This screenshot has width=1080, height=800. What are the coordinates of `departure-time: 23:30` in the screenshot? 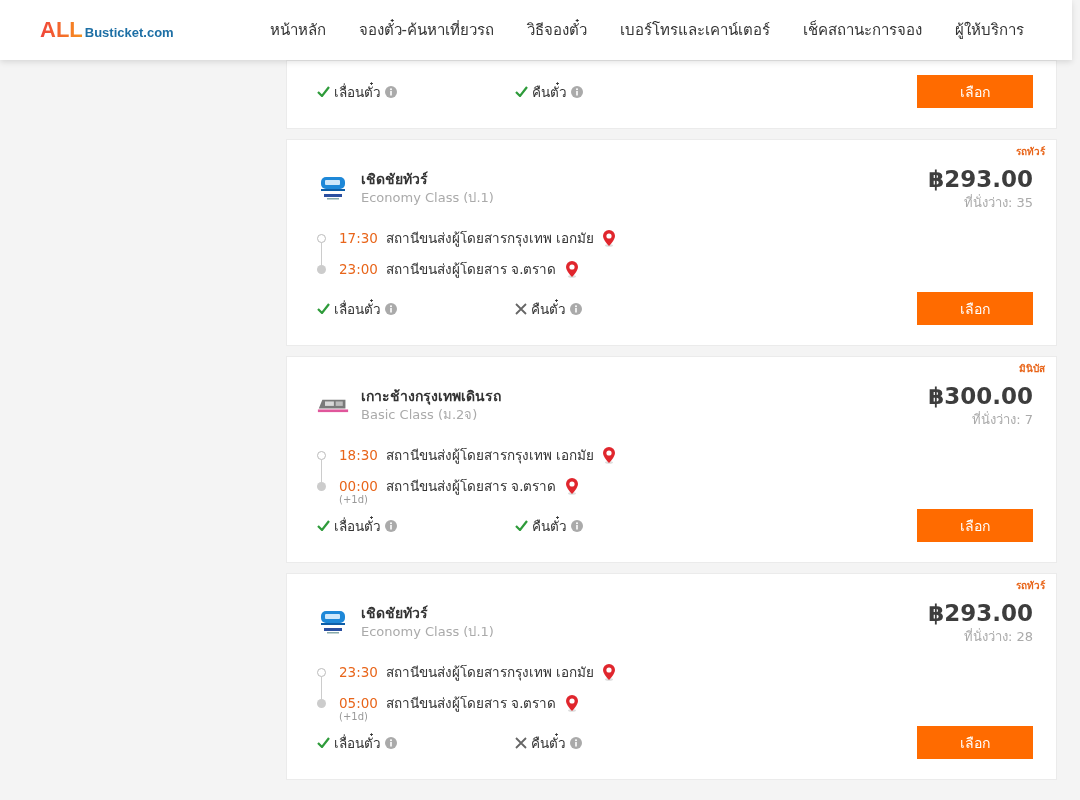 It's located at (358, 672).